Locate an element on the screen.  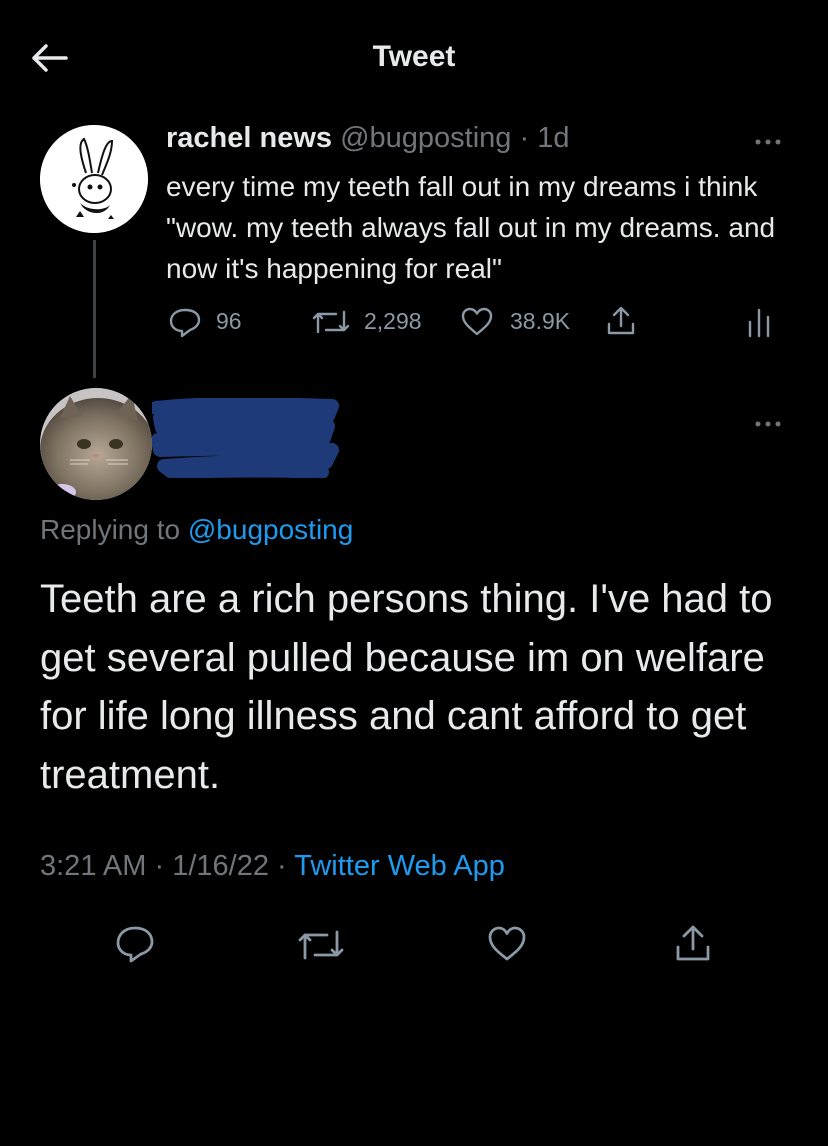
reply-count: 96 is located at coordinates (229, 321).